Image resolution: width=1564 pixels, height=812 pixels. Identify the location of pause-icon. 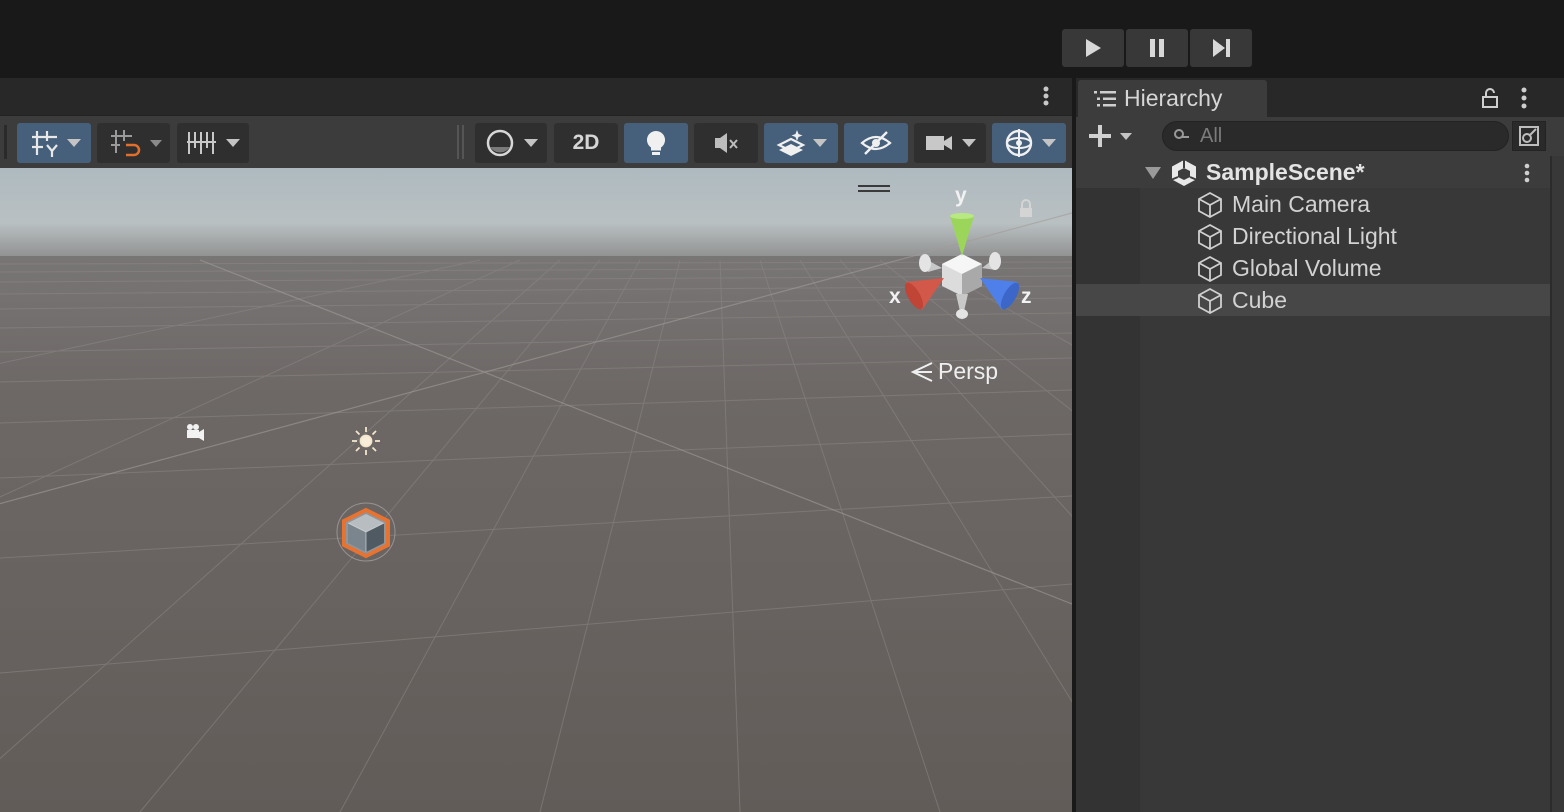
(1157, 48).